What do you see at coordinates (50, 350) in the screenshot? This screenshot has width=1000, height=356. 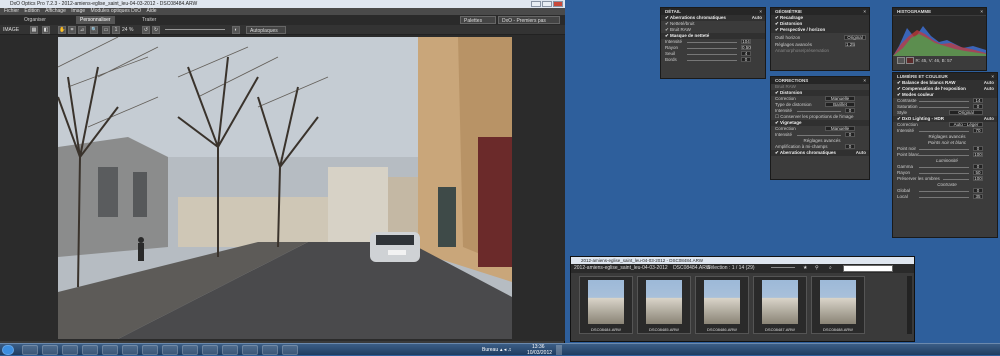 I see `media-icon` at bounding box center [50, 350].